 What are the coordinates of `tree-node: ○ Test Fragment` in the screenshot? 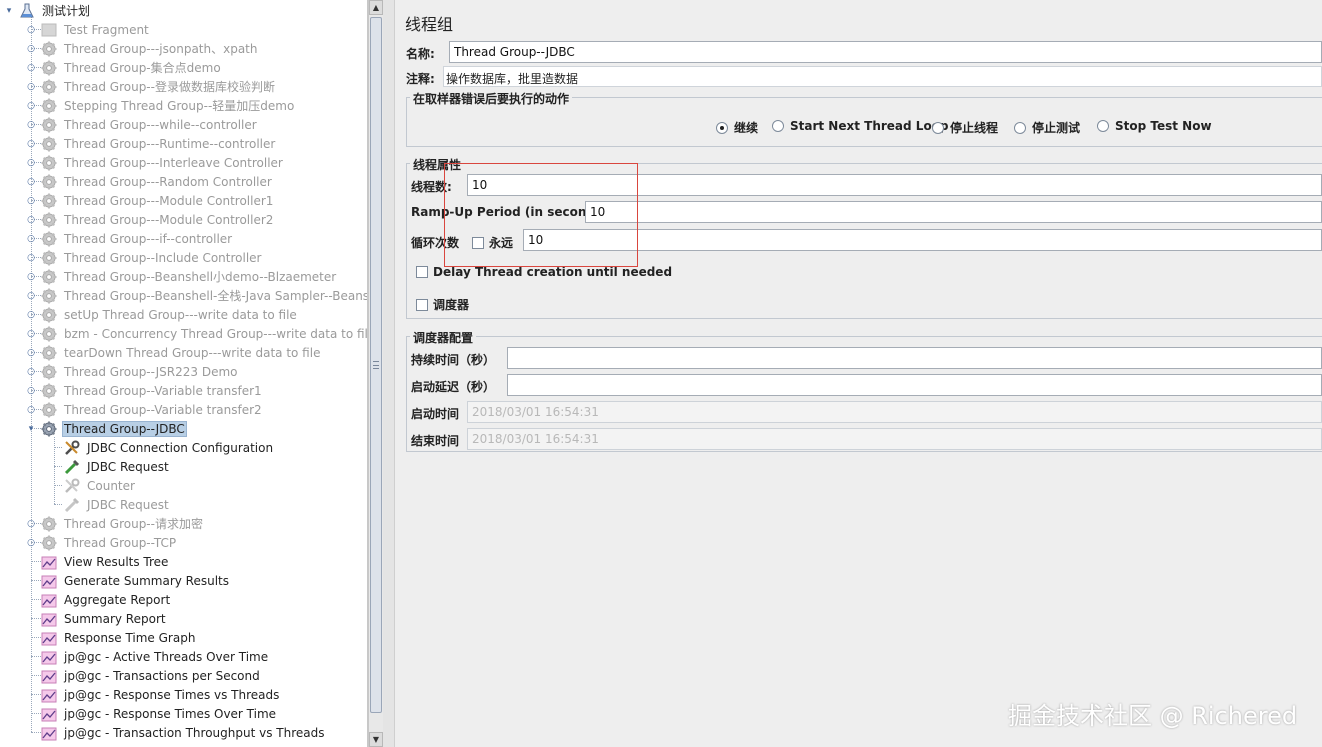 It's located at (88, 29).